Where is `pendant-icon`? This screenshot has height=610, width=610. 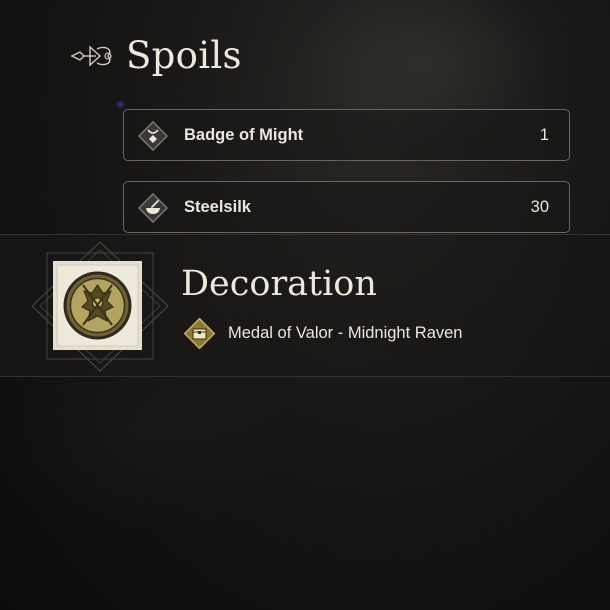 pendant-icon is located at coordinates (153, 136).